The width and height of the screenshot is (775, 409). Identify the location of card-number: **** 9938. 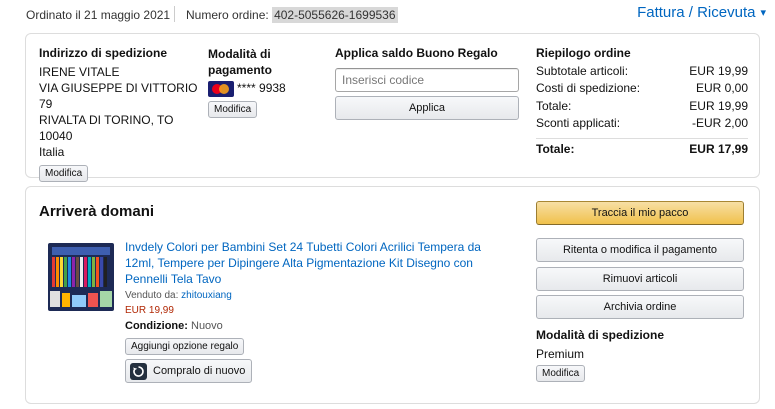
(261, 88).